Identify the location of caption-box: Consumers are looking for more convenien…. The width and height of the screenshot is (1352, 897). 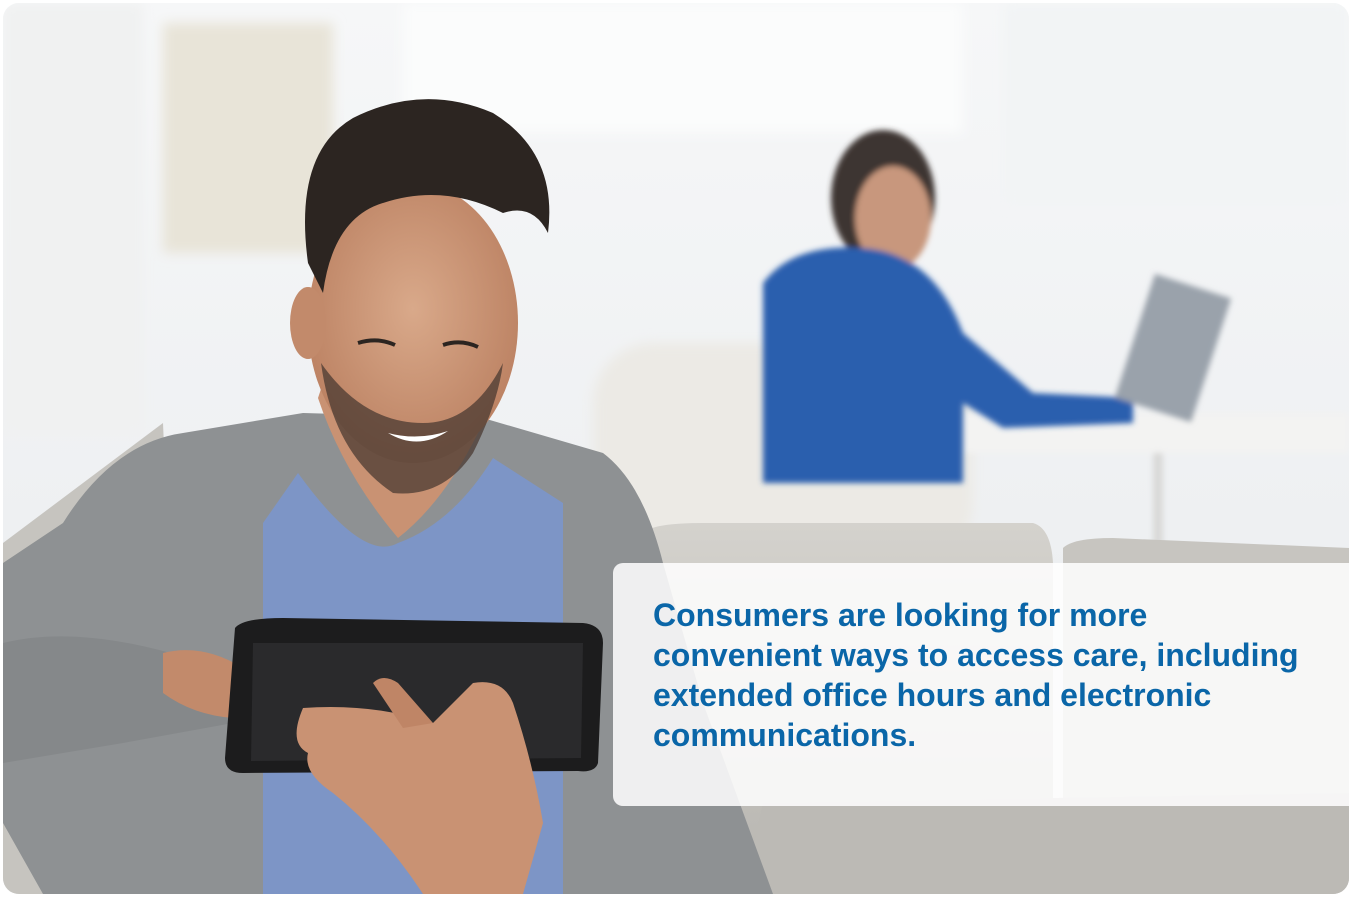
(981, 684).